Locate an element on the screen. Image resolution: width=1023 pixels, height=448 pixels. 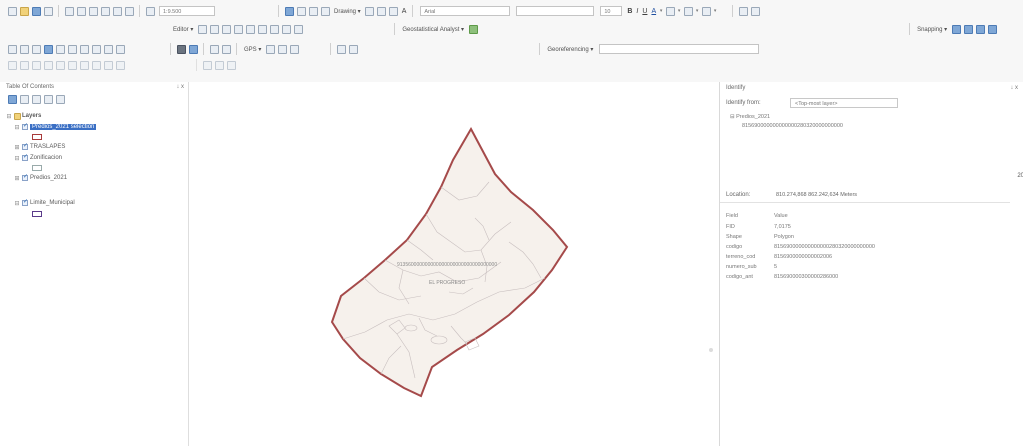
select-elements-icon is located at coordinates (181, 49).